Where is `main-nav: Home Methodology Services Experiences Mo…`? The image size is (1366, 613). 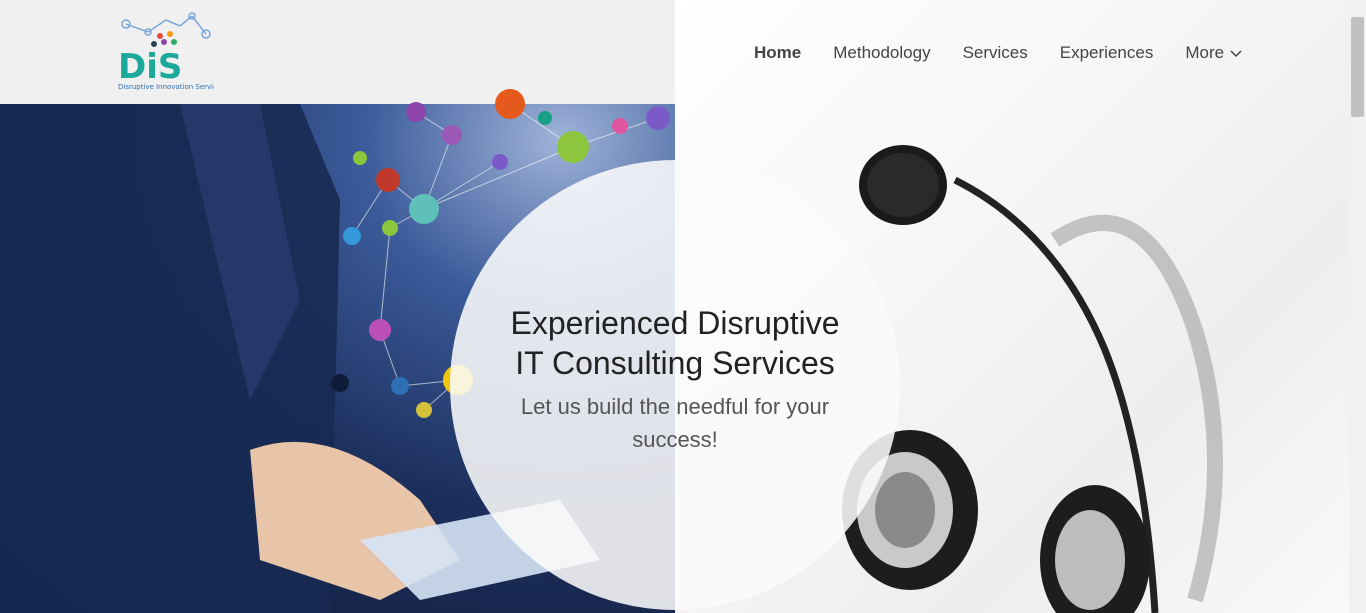
main-nav: Home Methodology Services Experiences Mo… is located at coordinates (998, 53).